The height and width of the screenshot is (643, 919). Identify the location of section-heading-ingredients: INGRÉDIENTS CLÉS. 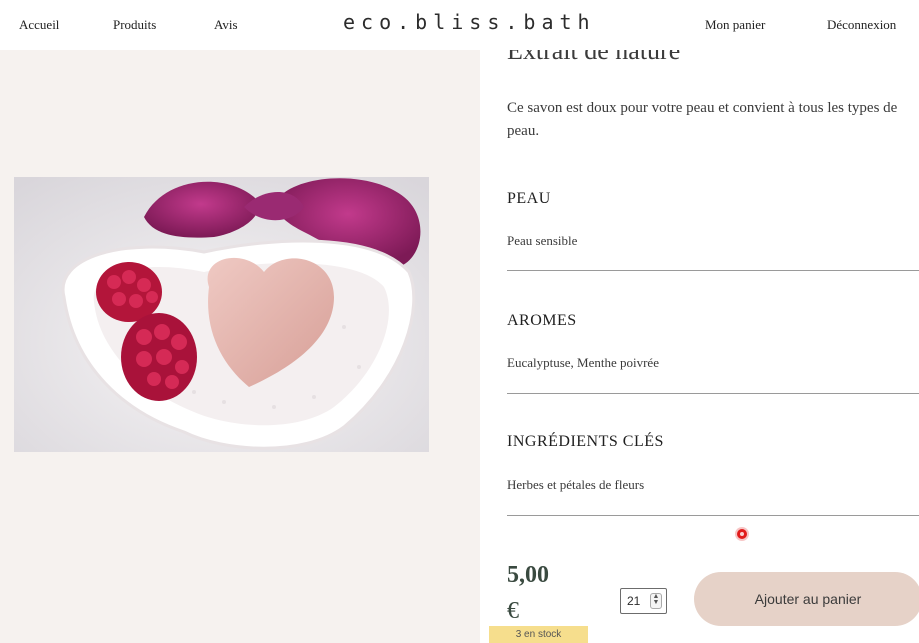
(585, 441).